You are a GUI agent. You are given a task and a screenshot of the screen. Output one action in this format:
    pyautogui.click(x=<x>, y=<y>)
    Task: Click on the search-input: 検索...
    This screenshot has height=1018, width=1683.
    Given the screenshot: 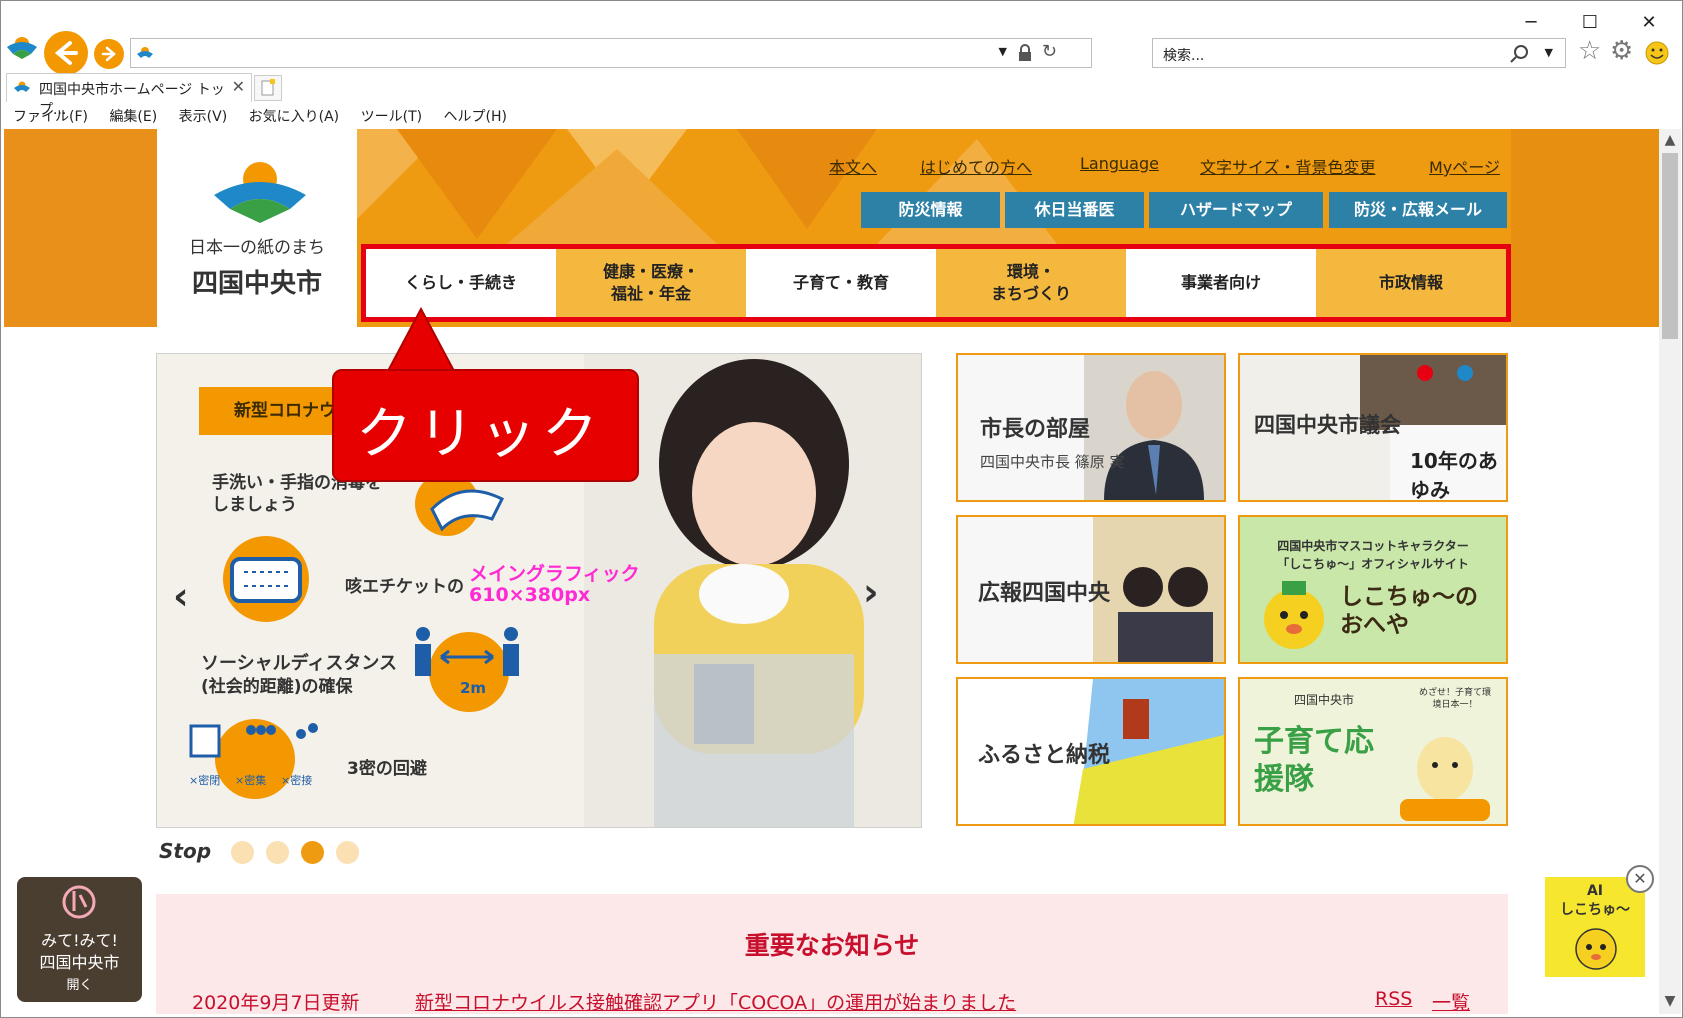 What is the action you would take?
    pyautogui.click(x=1183, y=55)
    